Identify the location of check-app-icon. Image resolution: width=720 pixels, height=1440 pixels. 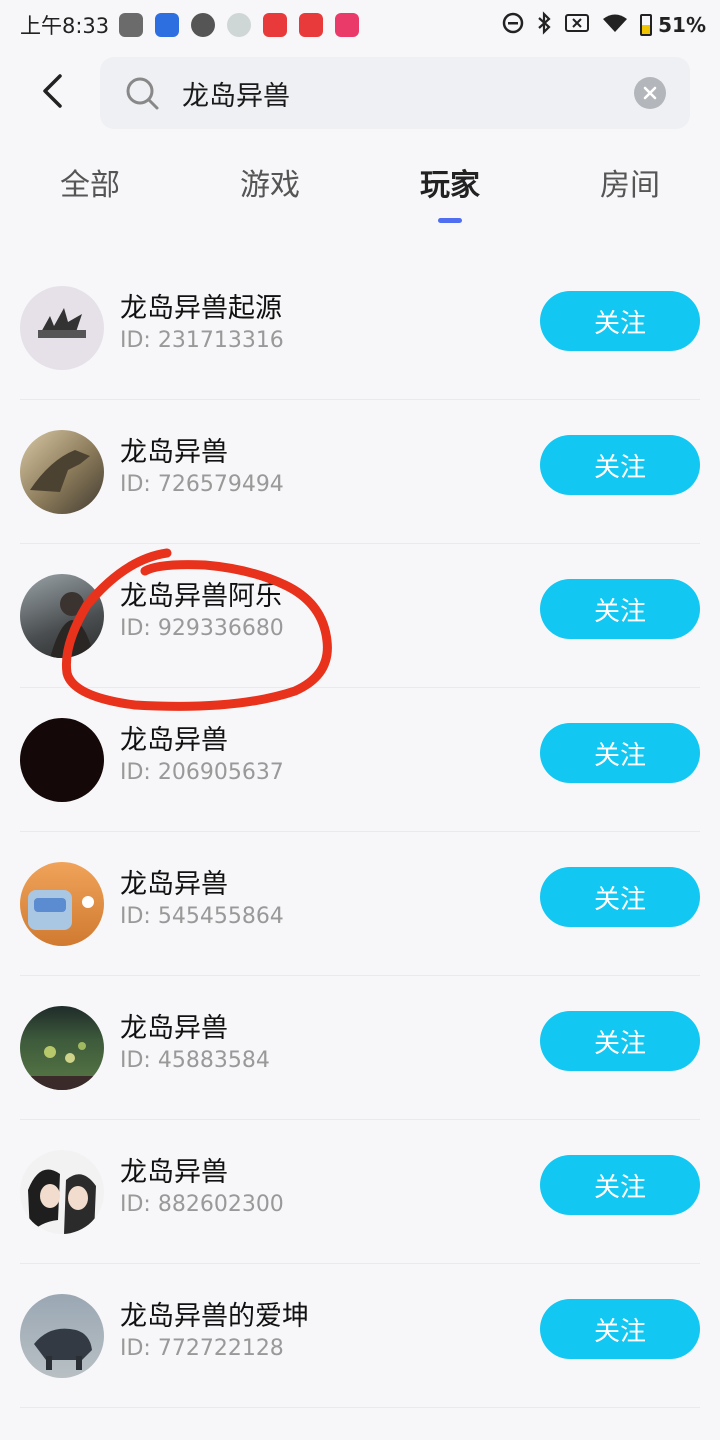
(203, 25).